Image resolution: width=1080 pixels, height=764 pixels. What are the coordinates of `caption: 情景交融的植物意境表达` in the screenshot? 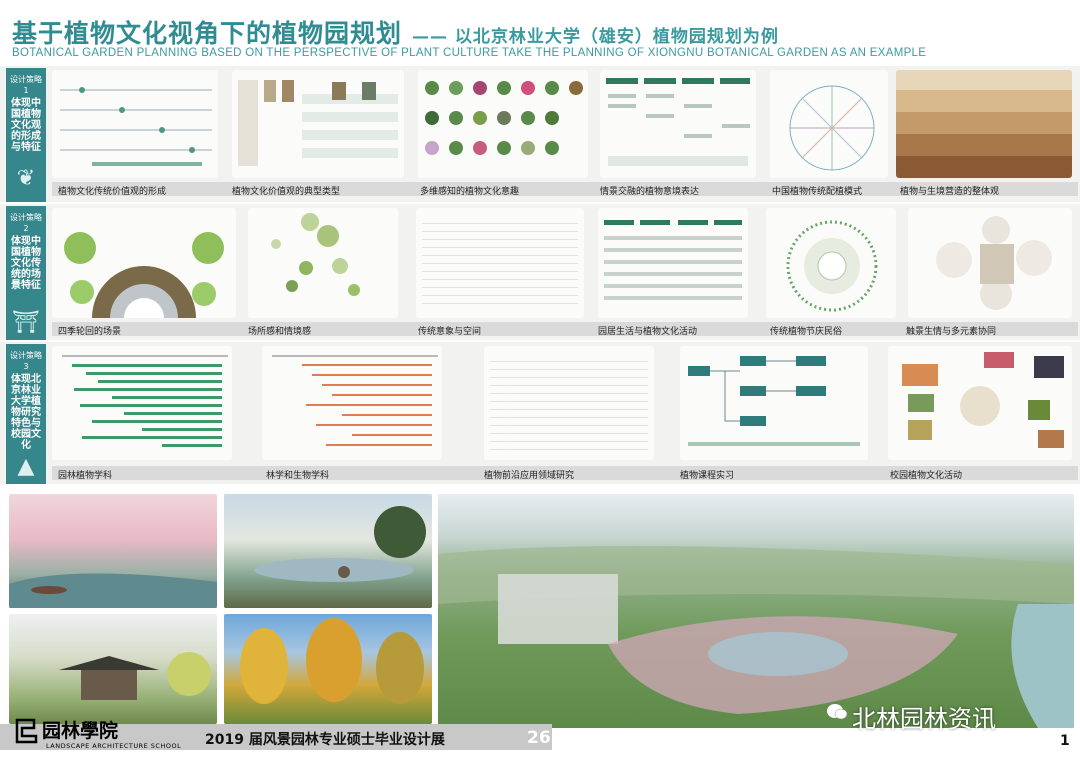 It's located at (650, 192).